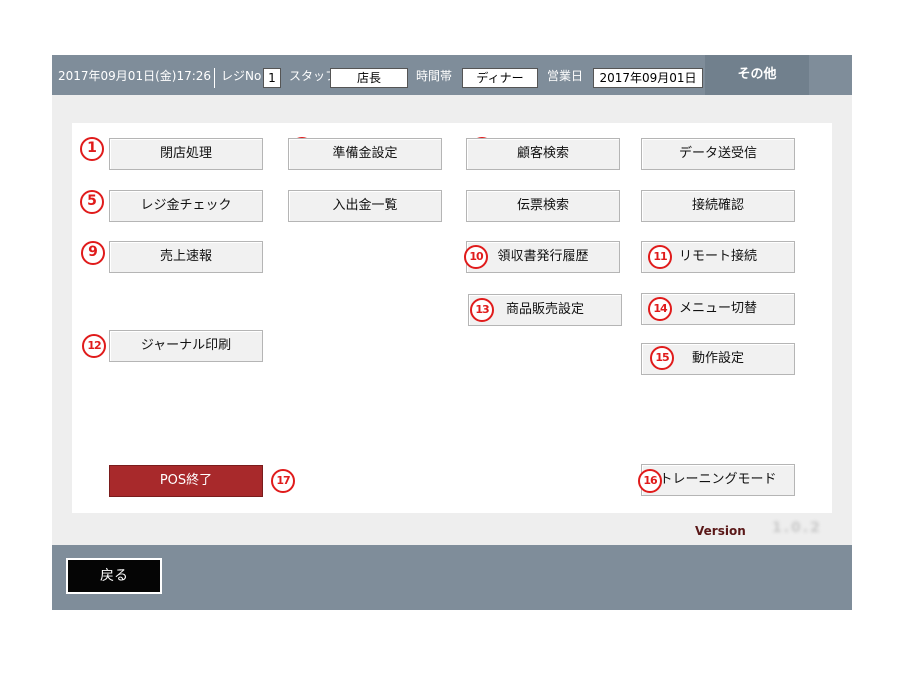 The width and height of the screenshot is (919, 676). What do you see at coordinates (369, 78) in the screenshot?
I see `staff-value: 店長` at bounding box center [369, 78].